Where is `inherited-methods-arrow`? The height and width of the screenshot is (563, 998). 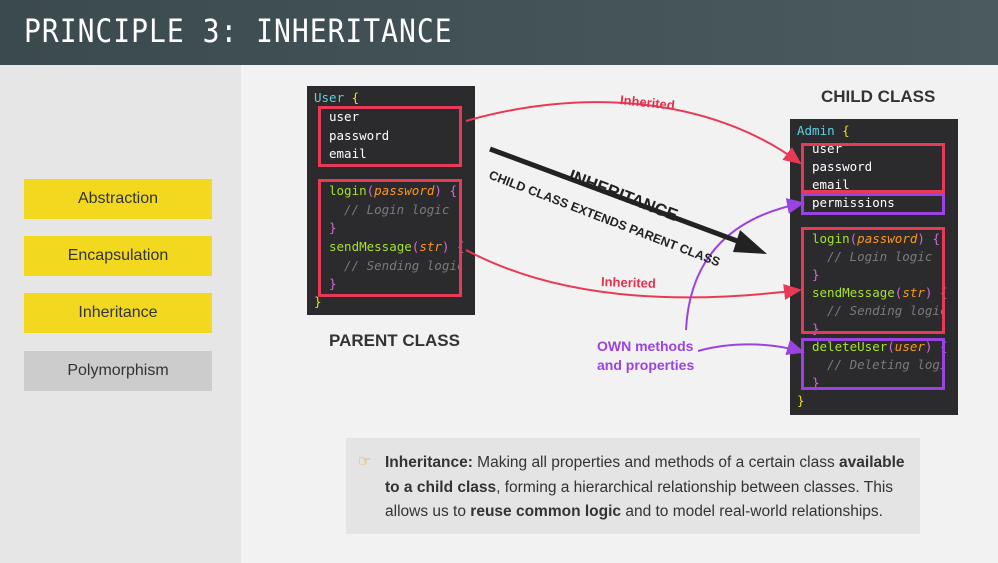
inherited-methods-arrow is located at coordinates (633, 274).